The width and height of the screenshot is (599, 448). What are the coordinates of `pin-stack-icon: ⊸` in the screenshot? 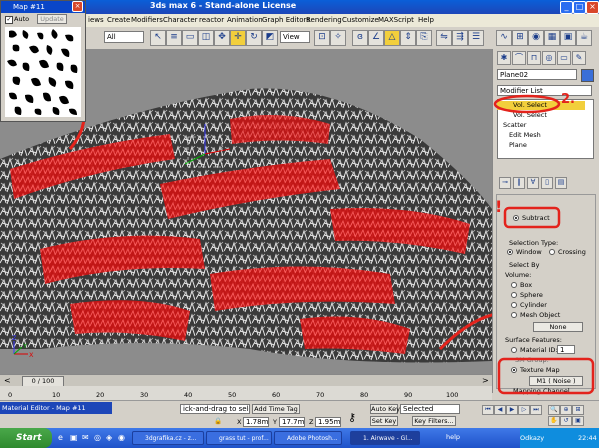 It's located at (505, 183).